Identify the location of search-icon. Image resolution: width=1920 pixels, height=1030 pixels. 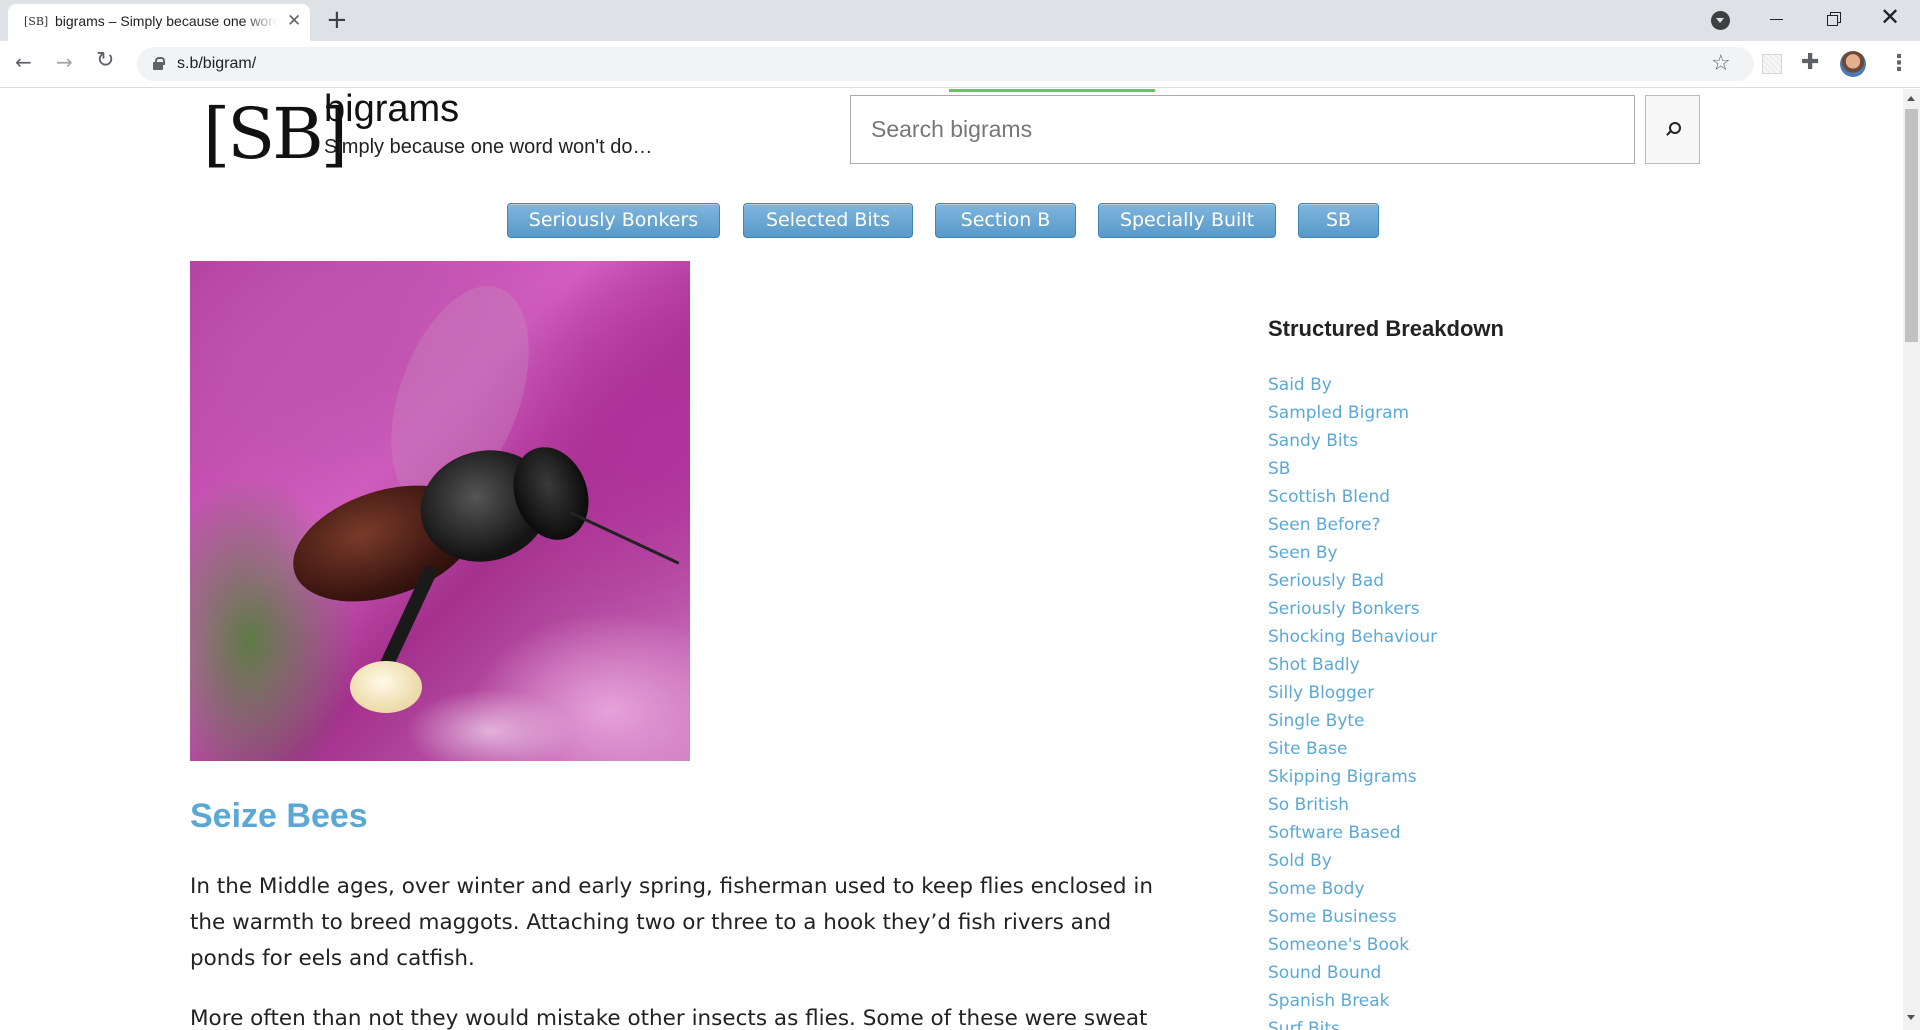
(1673, 128).